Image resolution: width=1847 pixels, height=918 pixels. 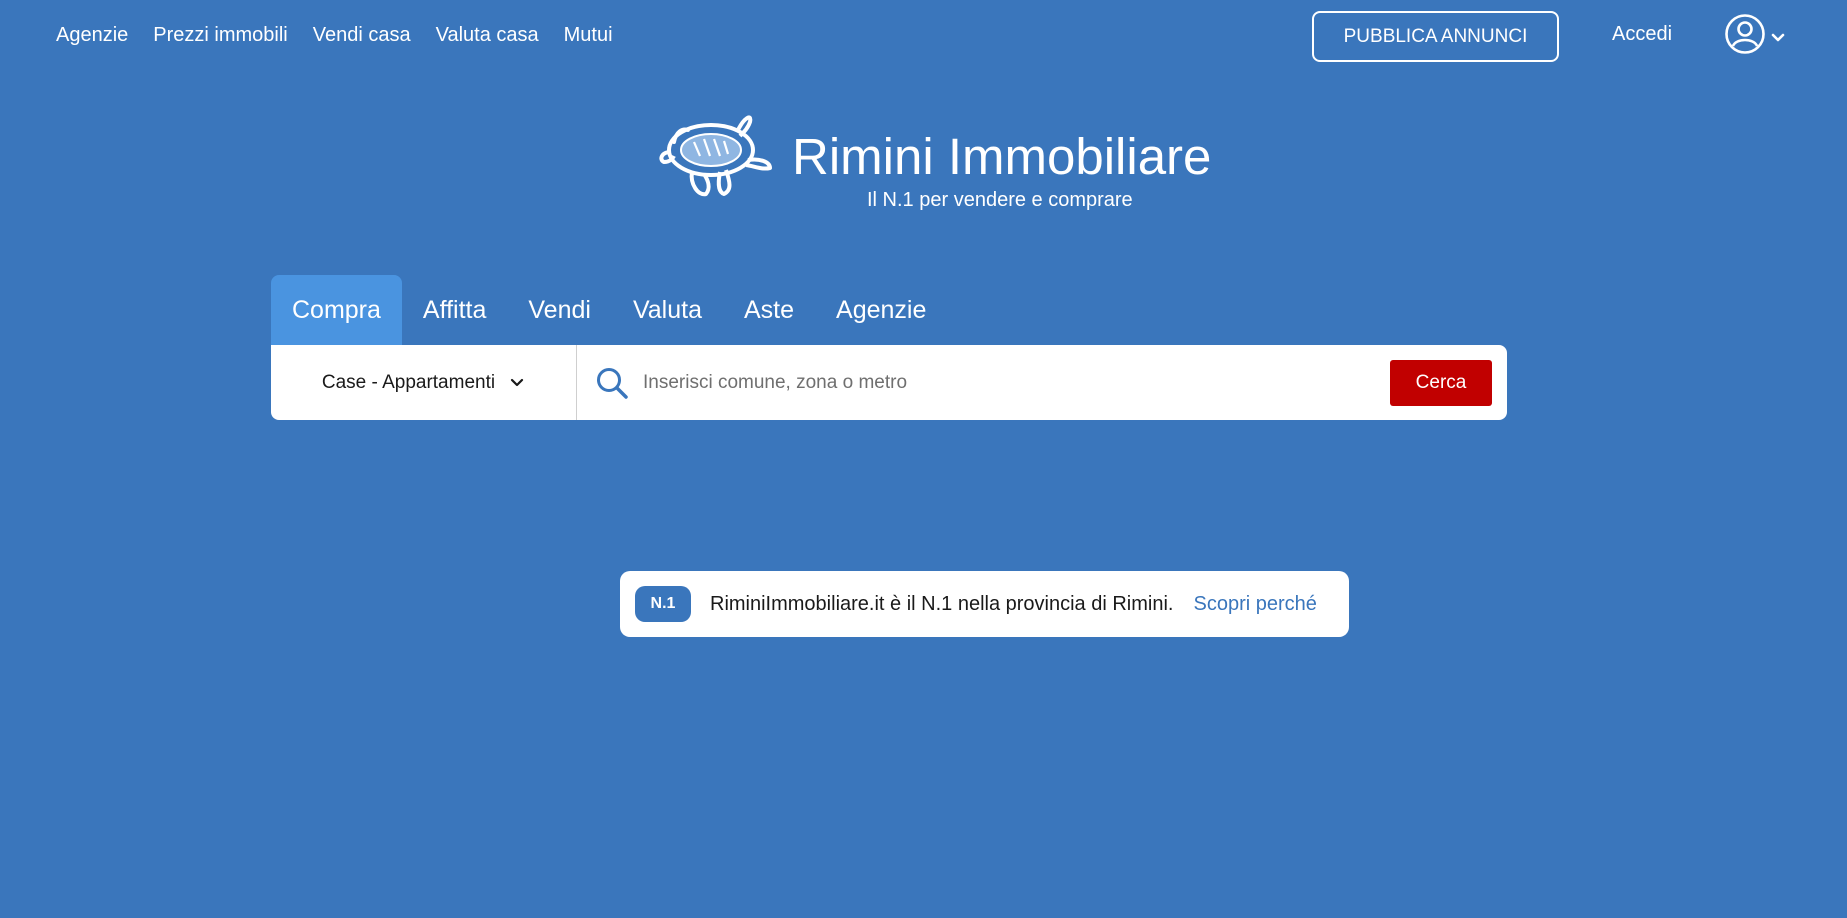 I want to click on search-icon, so click(x=612, y=383).